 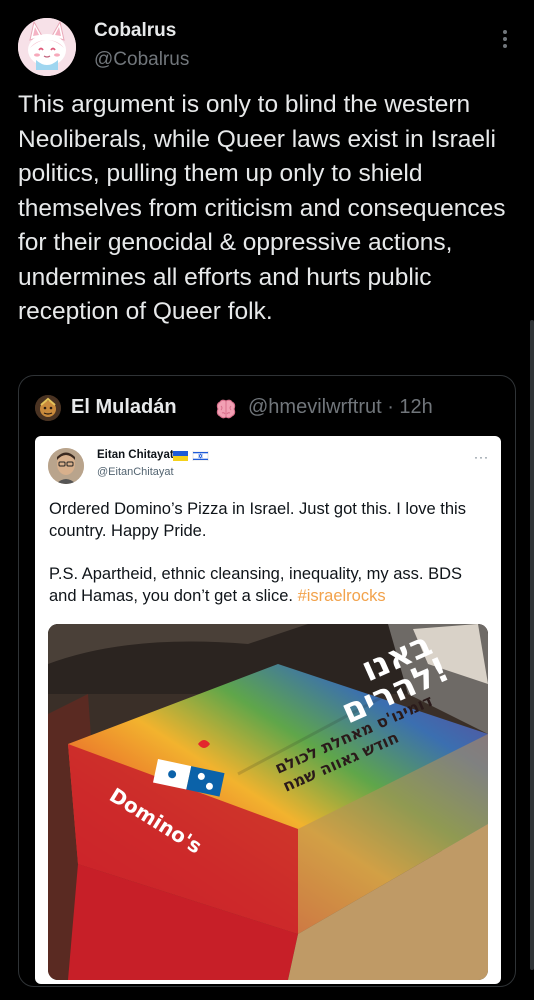 I want to click on avatar, so click(x=47, y=47).